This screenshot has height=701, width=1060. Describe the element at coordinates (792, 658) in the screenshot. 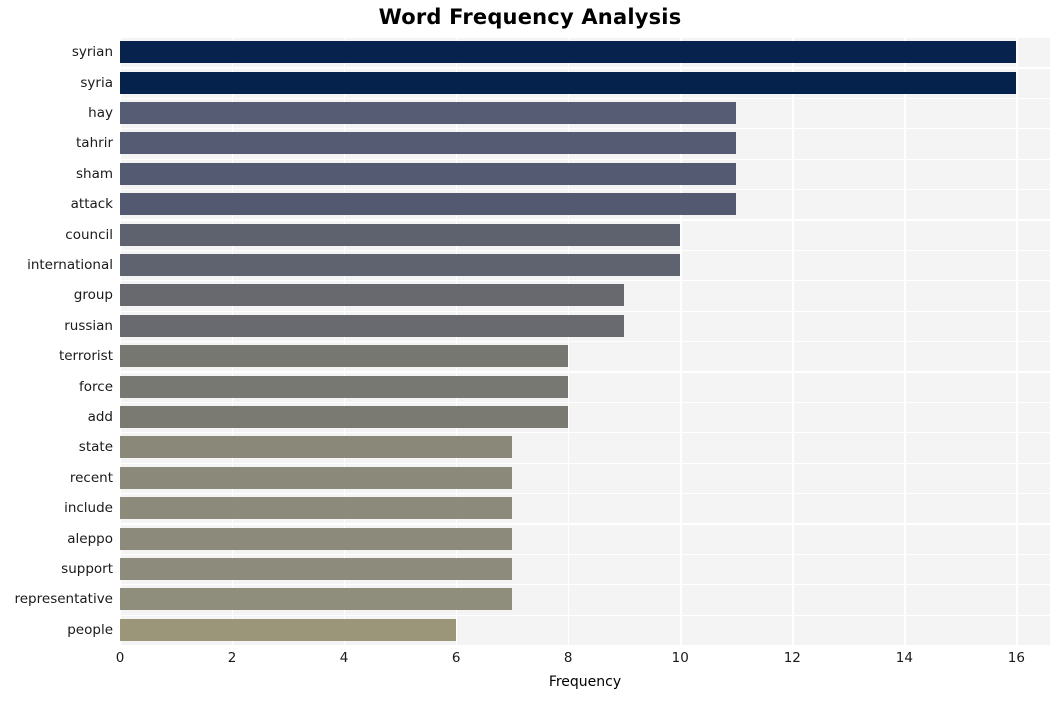

I see `x-tick-label-12: 12` at that location.